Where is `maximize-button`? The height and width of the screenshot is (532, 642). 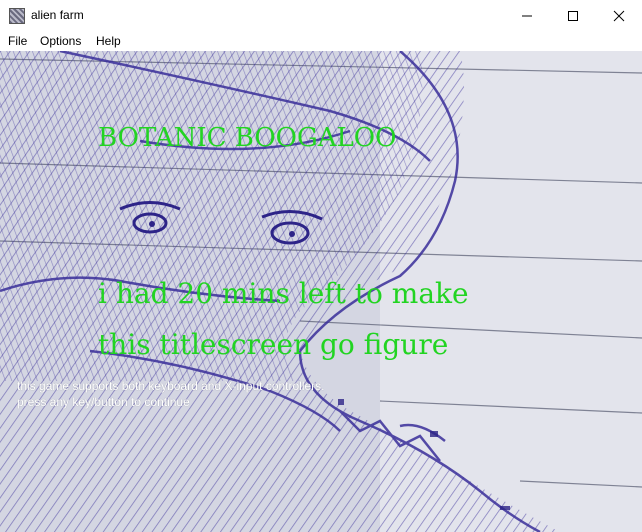 maximize-button is located at coordinates (573, 15).